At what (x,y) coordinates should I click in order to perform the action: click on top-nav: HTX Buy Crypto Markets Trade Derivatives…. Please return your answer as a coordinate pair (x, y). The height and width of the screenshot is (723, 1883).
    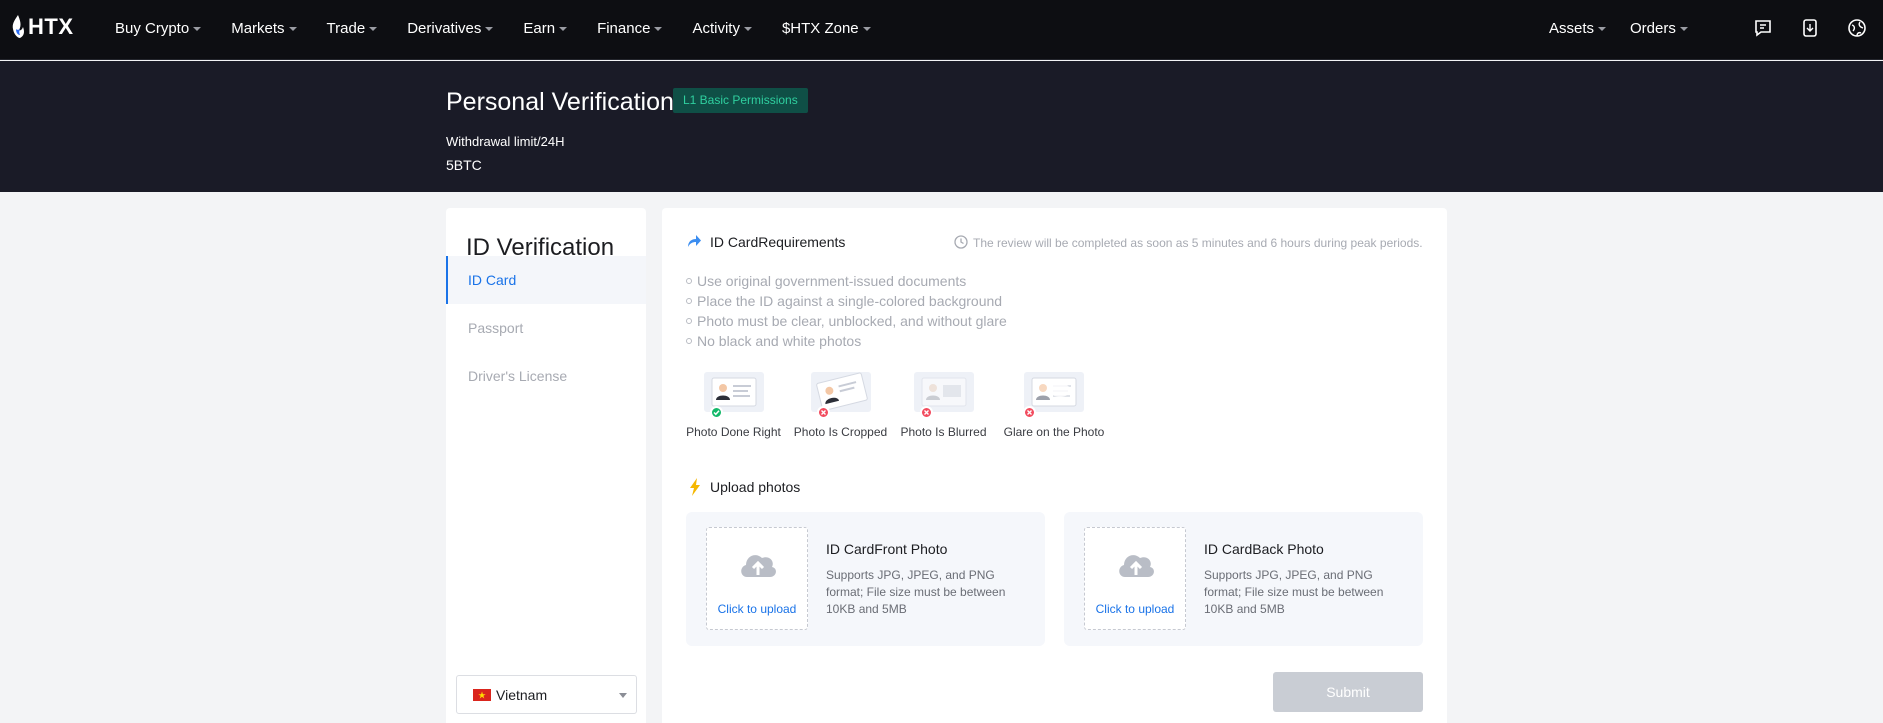
    Looking at the image, I should click on (941, 30).